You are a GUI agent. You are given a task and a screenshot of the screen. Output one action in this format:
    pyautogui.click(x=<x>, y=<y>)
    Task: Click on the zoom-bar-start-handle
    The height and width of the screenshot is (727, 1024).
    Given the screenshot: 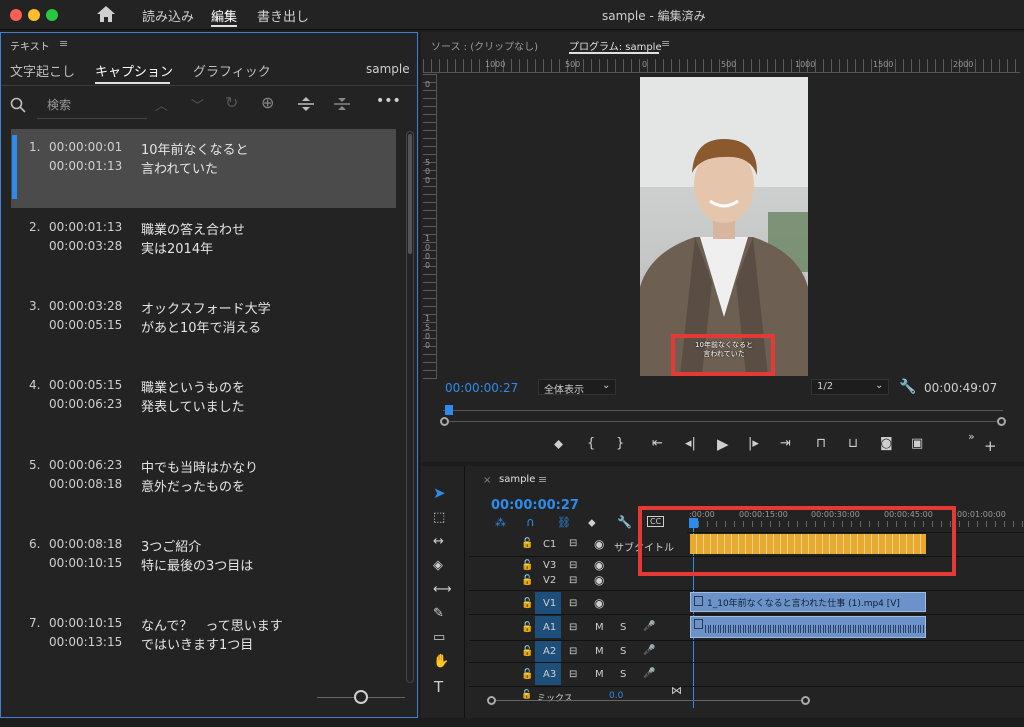 What is the action you would take?
    pyautogui.click(x=444, y=421)
    